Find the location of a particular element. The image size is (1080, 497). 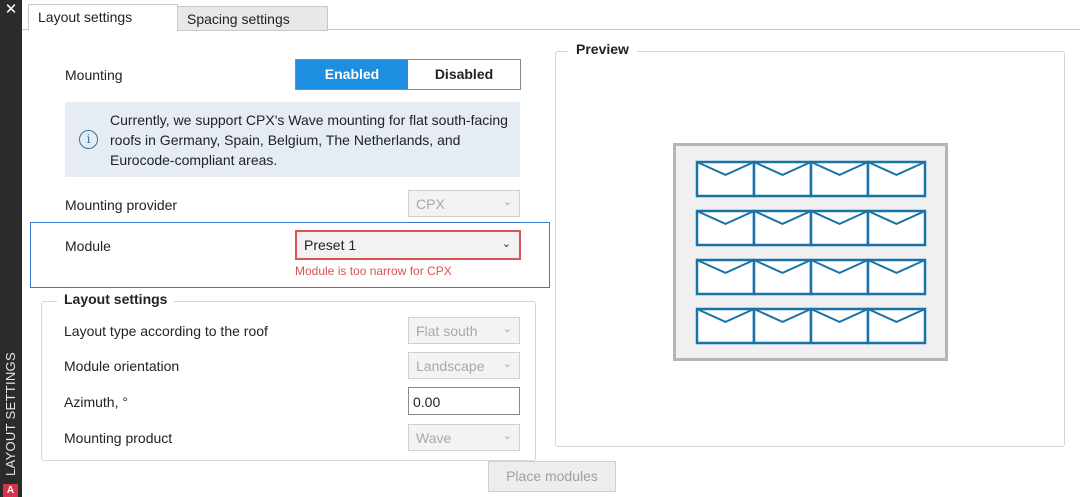

info-icon: i is located at coordinates (88, 139).